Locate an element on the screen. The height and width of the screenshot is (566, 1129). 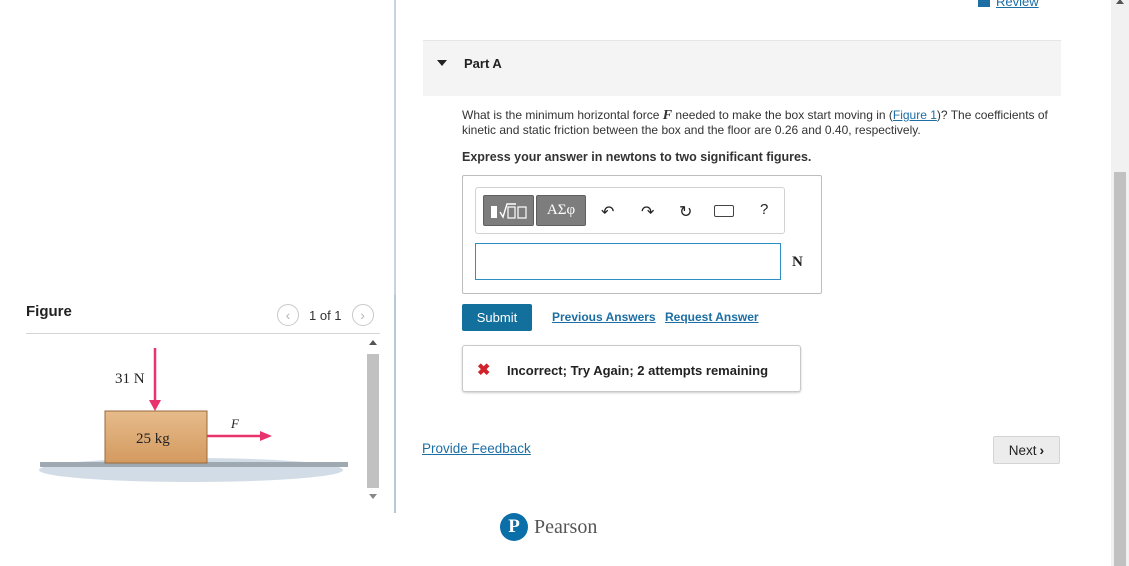
pearson-brand: P Pearson is located at coordinates (548, 527).